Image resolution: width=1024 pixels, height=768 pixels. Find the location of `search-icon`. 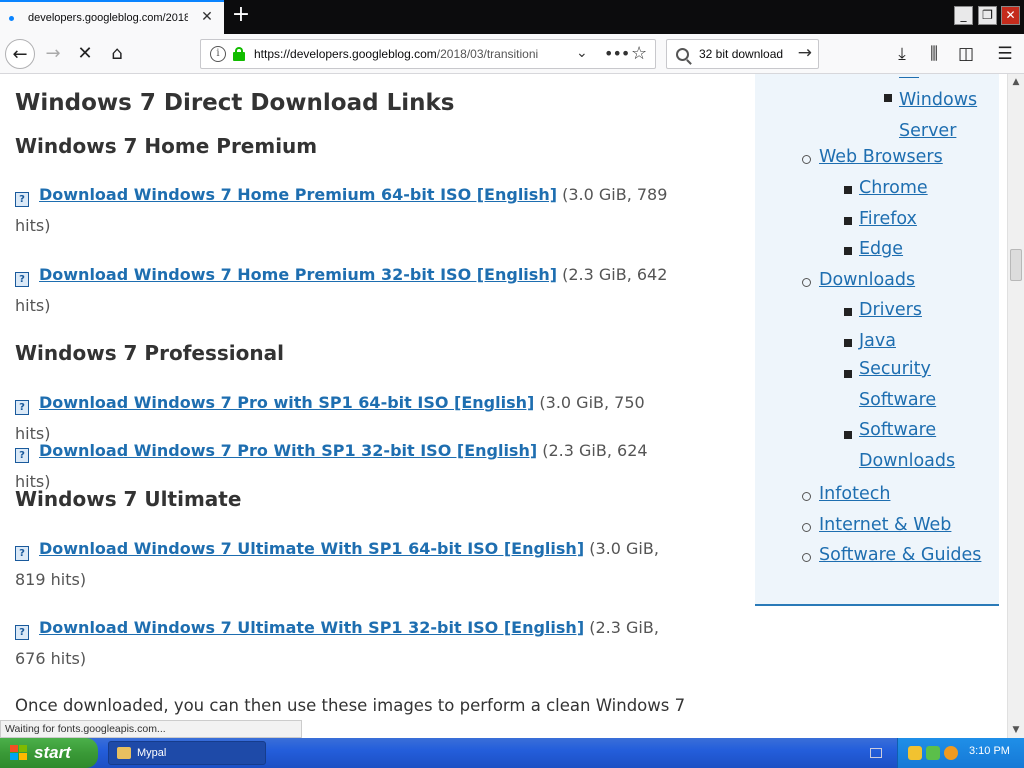

search-icon is located at coordinates (682, 54).